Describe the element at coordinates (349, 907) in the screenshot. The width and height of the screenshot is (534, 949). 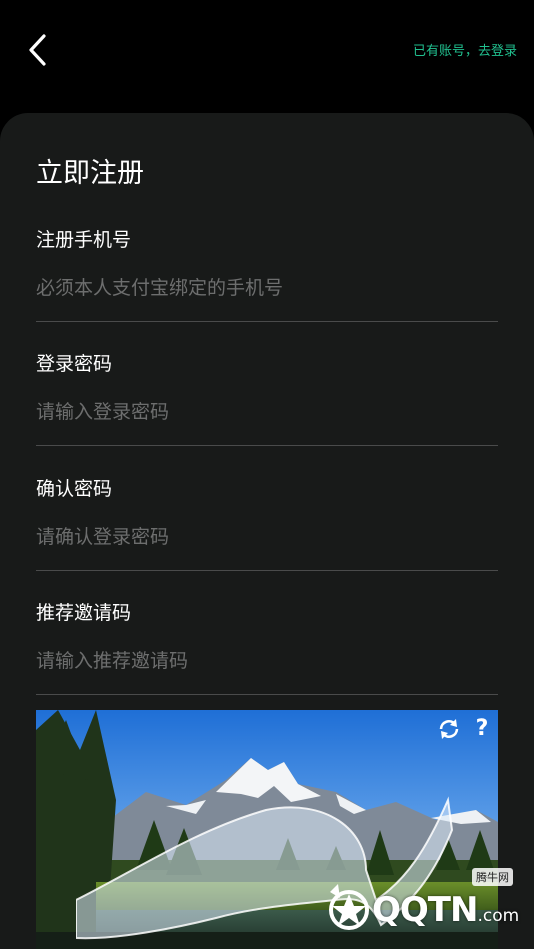
I see `watermark-emblem` at that location.